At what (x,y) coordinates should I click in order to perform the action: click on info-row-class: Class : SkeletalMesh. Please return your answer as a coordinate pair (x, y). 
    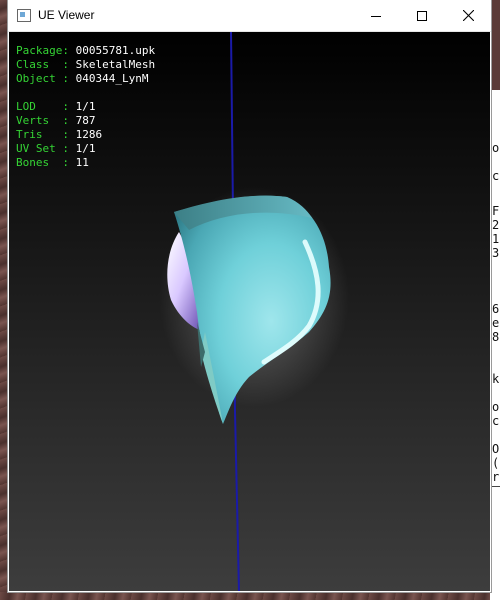
    Looking at the image, I should click on (85, 65).